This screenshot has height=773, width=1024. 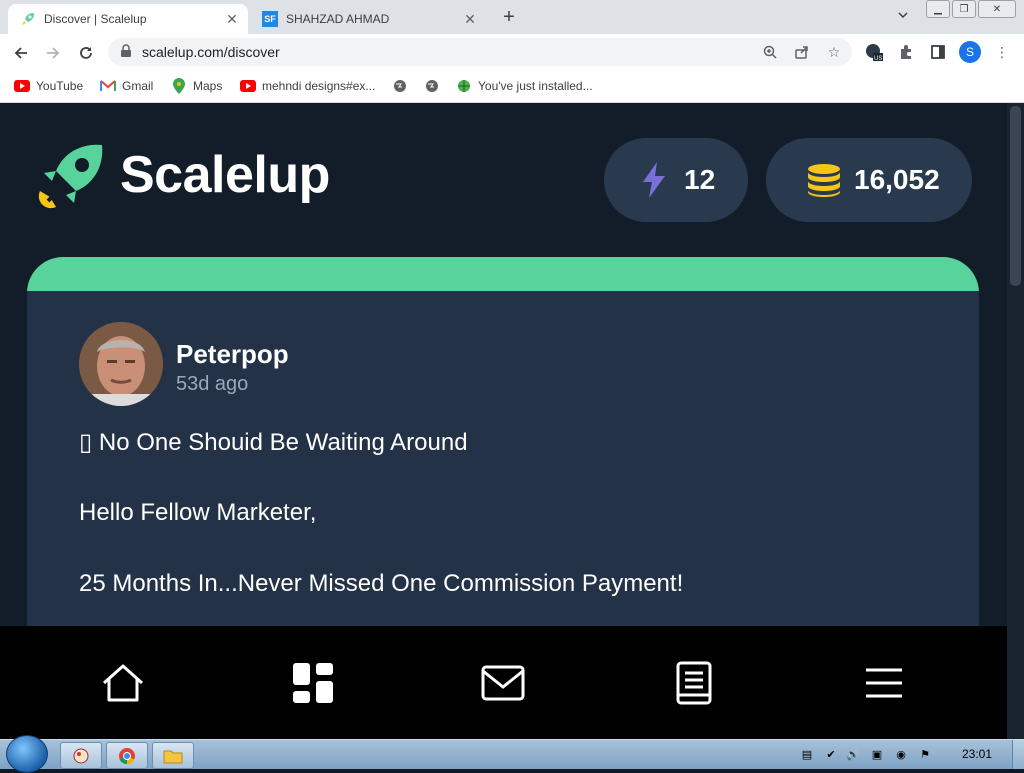 I want to click on tab-discover: Discover | Scalelup ✕, so click(x=128, y=19).